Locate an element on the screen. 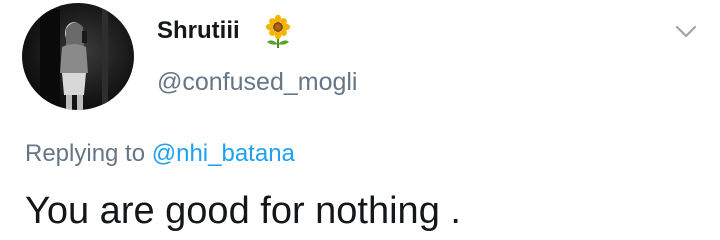 This screenshot has height=240, width=720. chevron-down-icon is located at coordinates (686, 32).